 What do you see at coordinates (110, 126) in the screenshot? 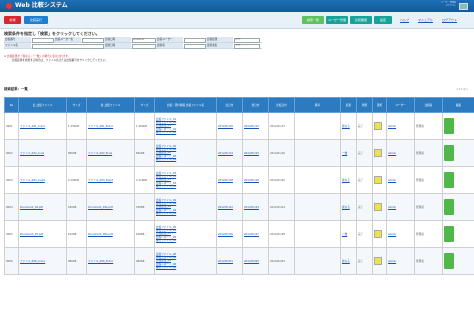
I see `cell-new-file: ファイル_001_B.doc` at bounding box center [110, 126].